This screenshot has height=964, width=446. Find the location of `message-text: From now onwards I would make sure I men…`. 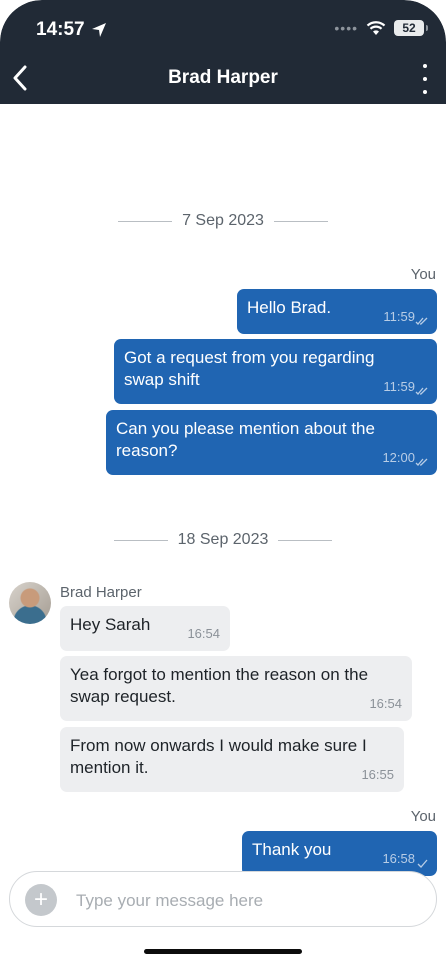

message-text: From now onwards I would make sure I men… is located at coordinates (218, 756).